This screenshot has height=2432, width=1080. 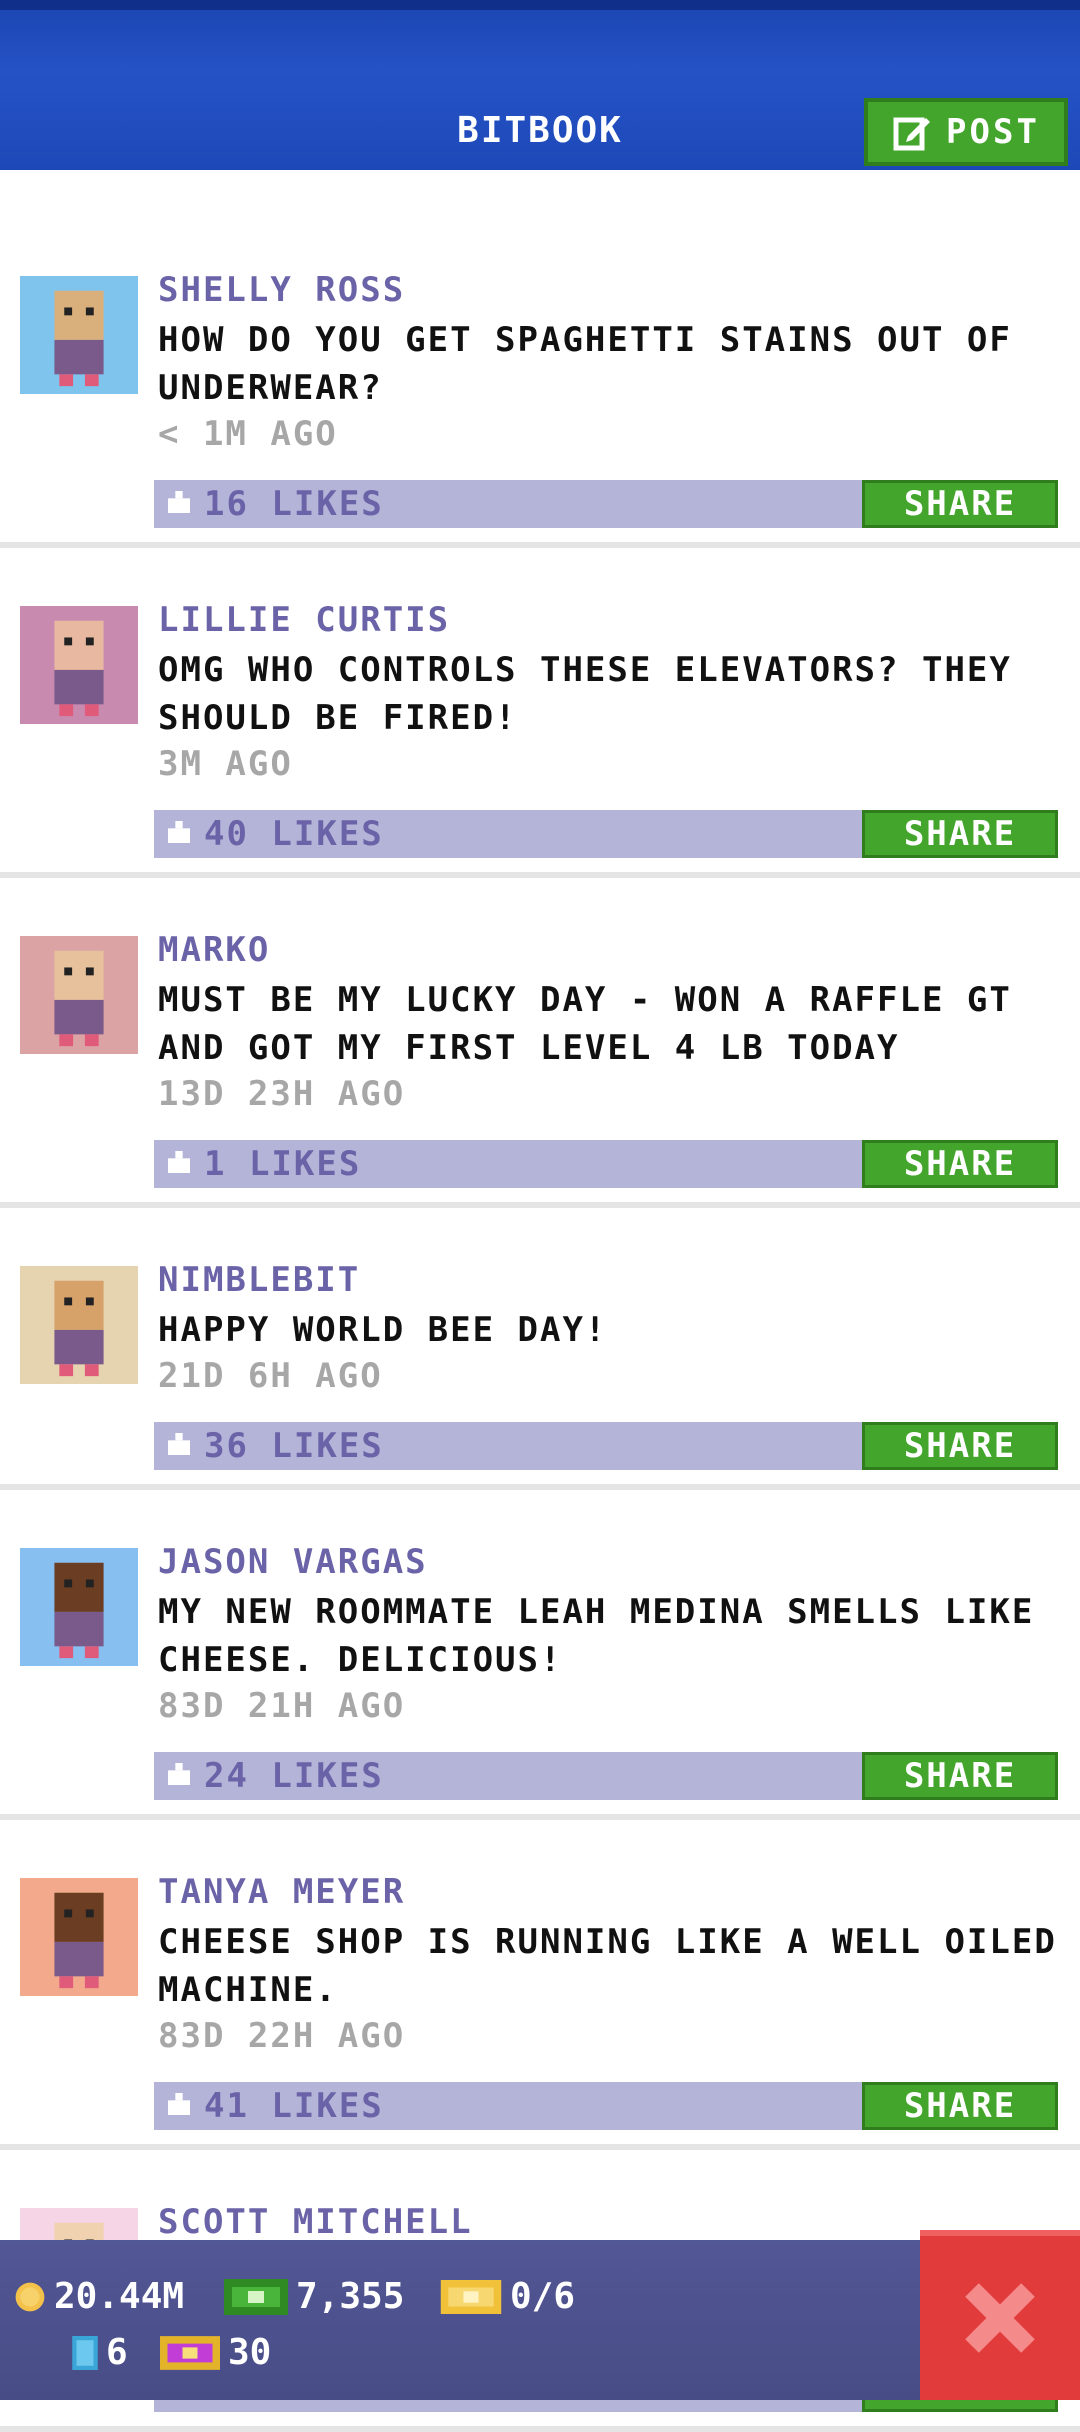 I want to click on post-timestamp: 83D 22H AGO, so click(x=282, y=2036).